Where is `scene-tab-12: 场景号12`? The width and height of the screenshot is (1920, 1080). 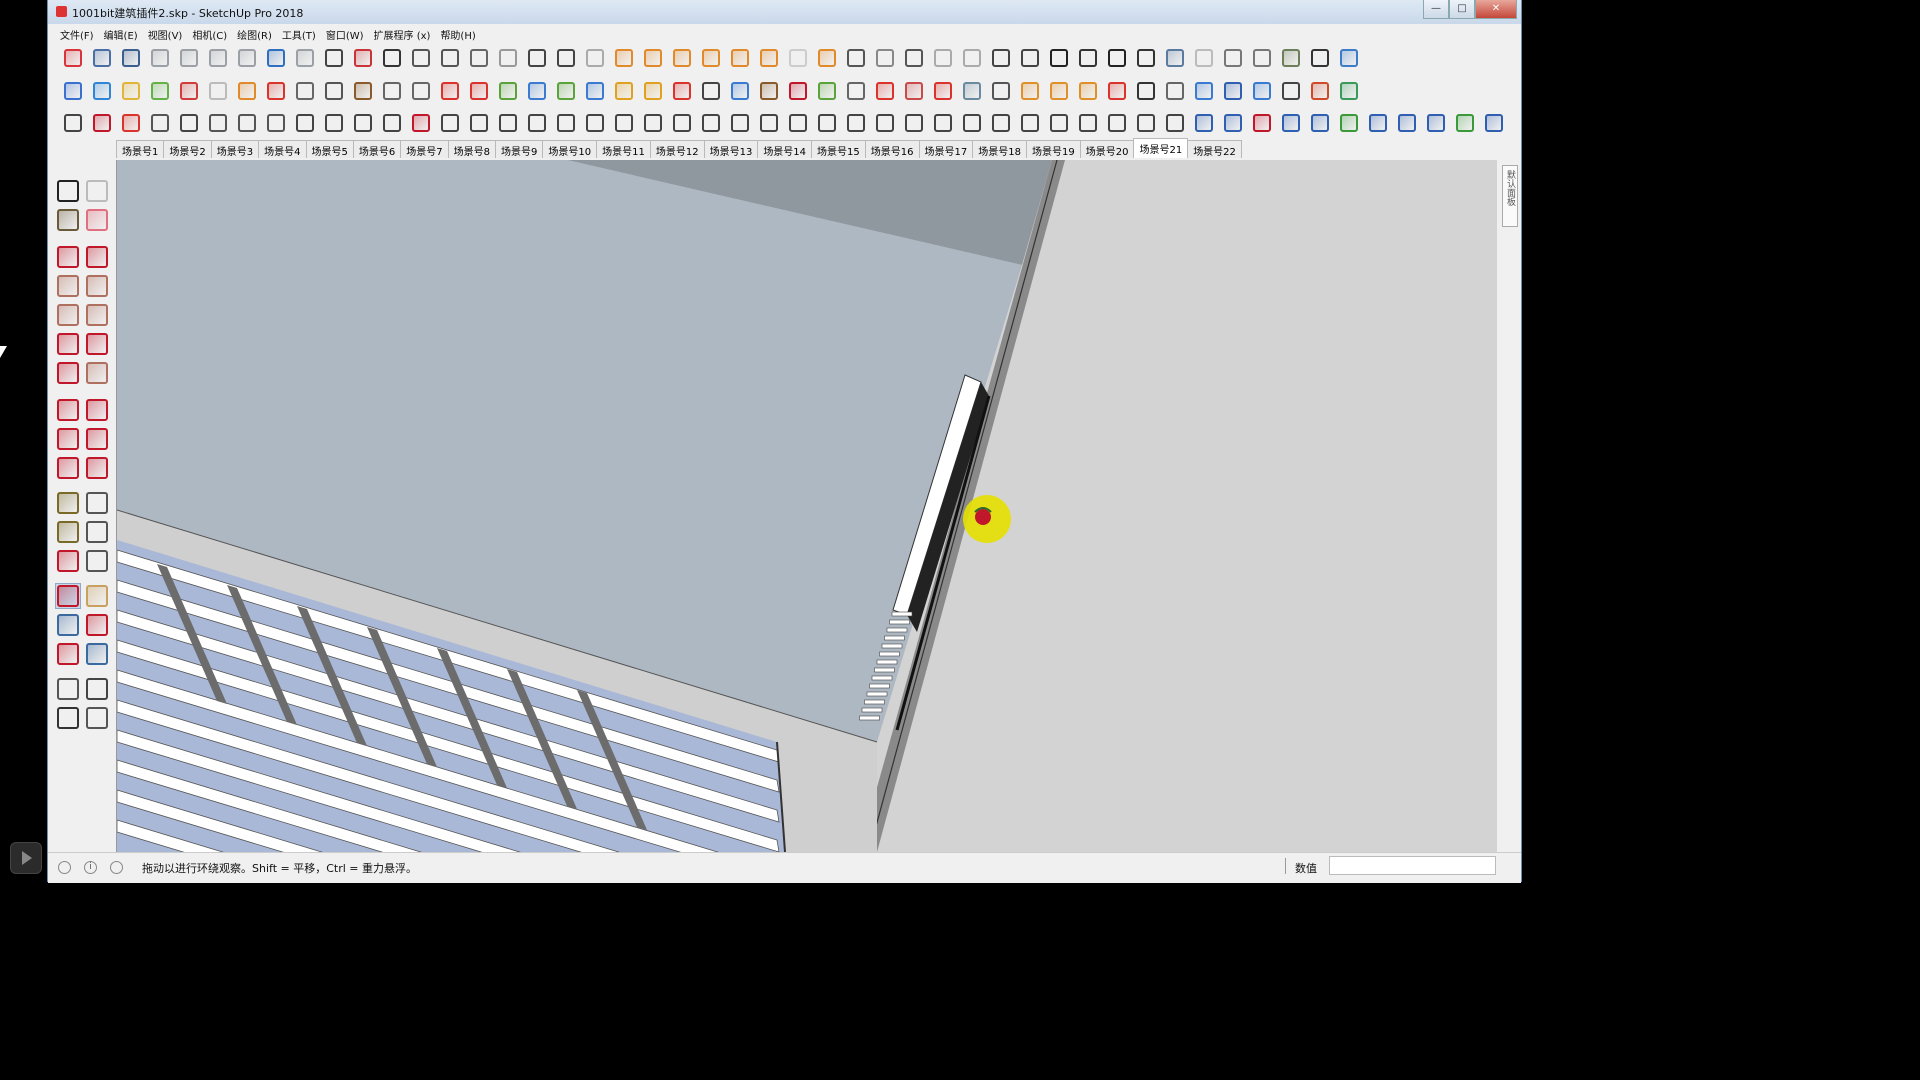
scene-tab-12: 场景号12 is located at coordinates (677, 149).